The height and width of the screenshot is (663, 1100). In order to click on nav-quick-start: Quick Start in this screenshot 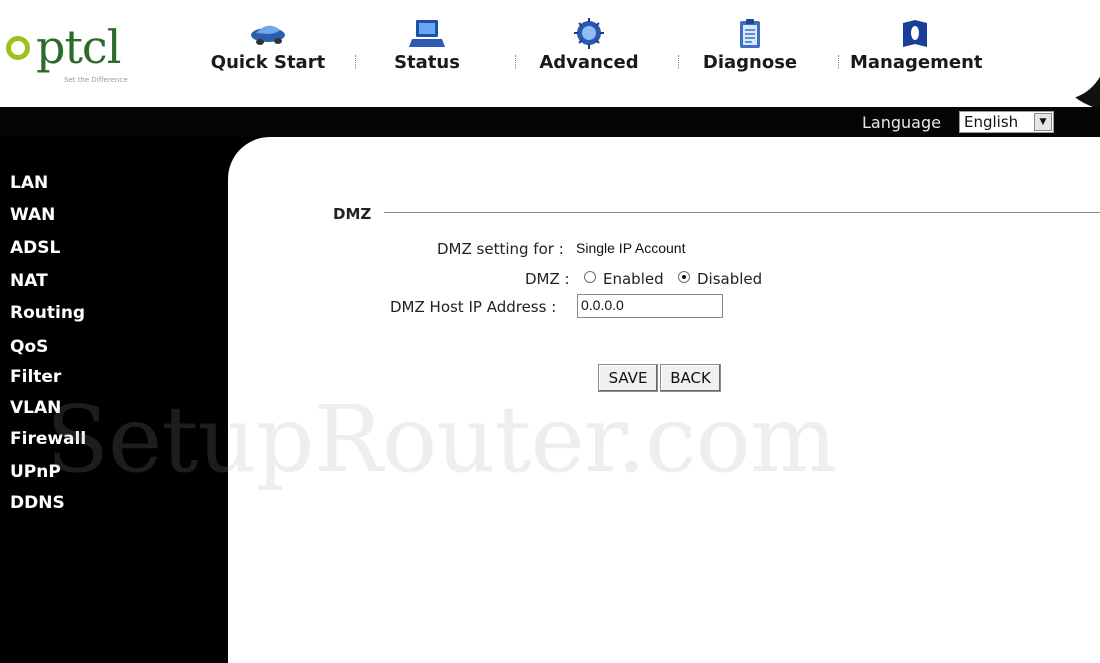, I will do `click(268, 49)`.